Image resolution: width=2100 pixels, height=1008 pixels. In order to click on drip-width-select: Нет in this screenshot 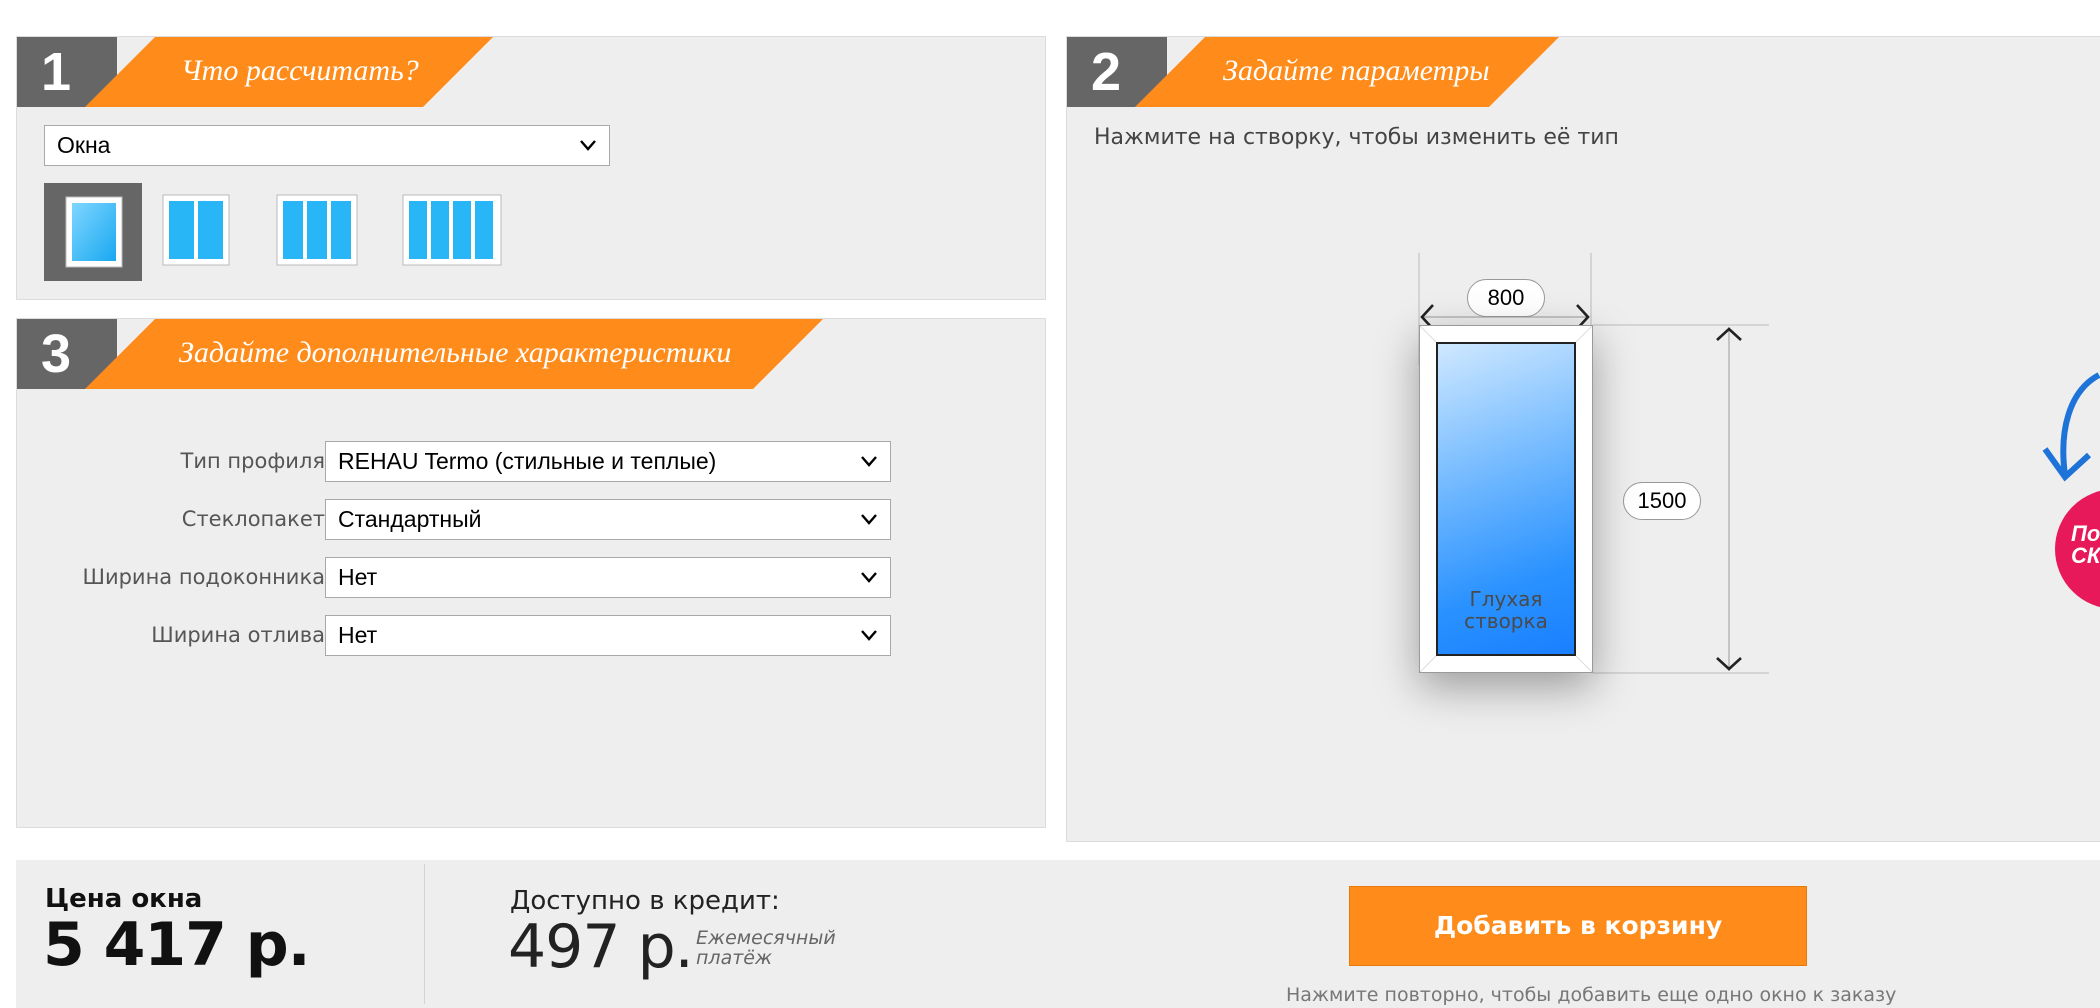, I will do `click(608, 635)`.